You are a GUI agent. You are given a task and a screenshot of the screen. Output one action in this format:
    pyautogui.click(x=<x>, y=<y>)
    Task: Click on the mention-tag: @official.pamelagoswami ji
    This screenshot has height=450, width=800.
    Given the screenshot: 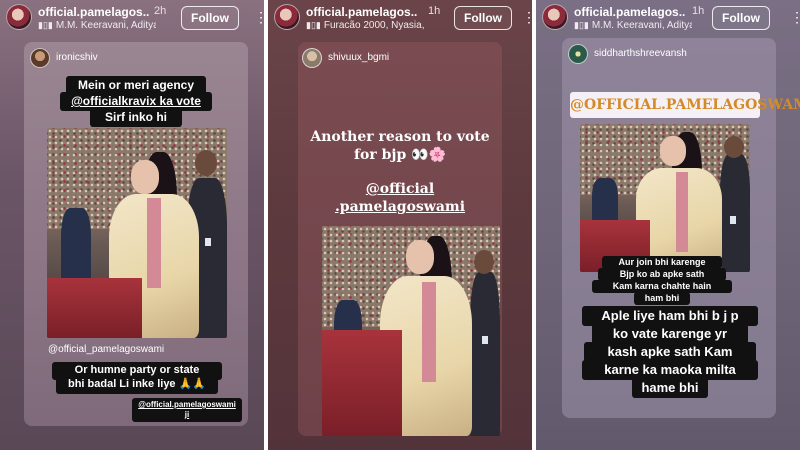 What is the action you would take?
    pyautogui.click(x=187, y=410)
    